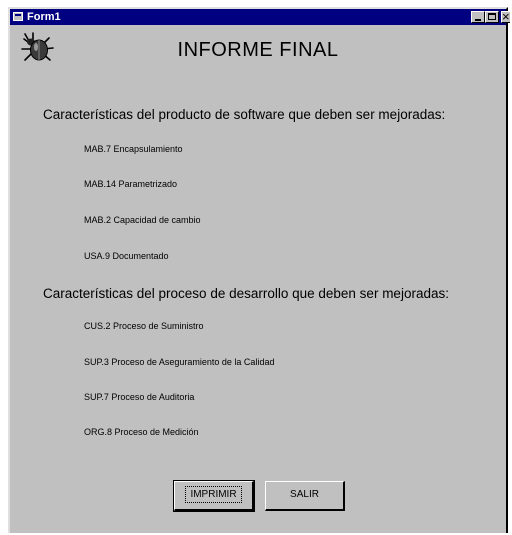 The height and width of the screenshot is (535, 512). What do you see at coordinates (44, 17) in the screenshot?
I see `window-title: Form1` at bounding box center [44, 17].